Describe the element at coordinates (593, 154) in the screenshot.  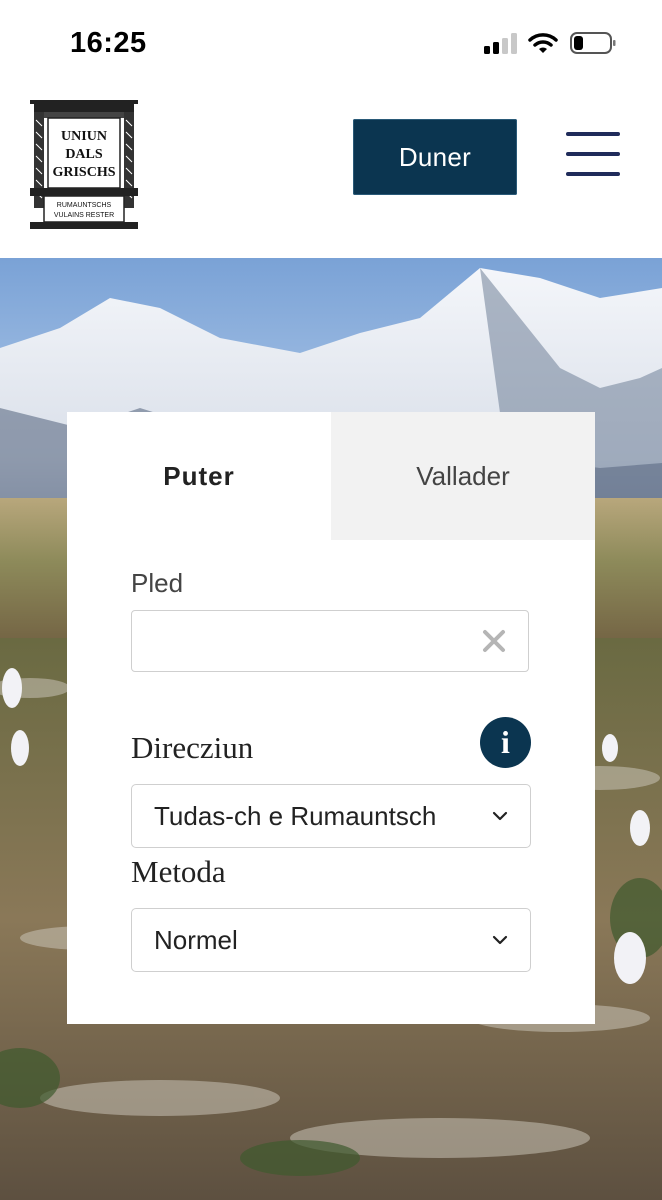
I see `hamburger-menu-icon` at that location.